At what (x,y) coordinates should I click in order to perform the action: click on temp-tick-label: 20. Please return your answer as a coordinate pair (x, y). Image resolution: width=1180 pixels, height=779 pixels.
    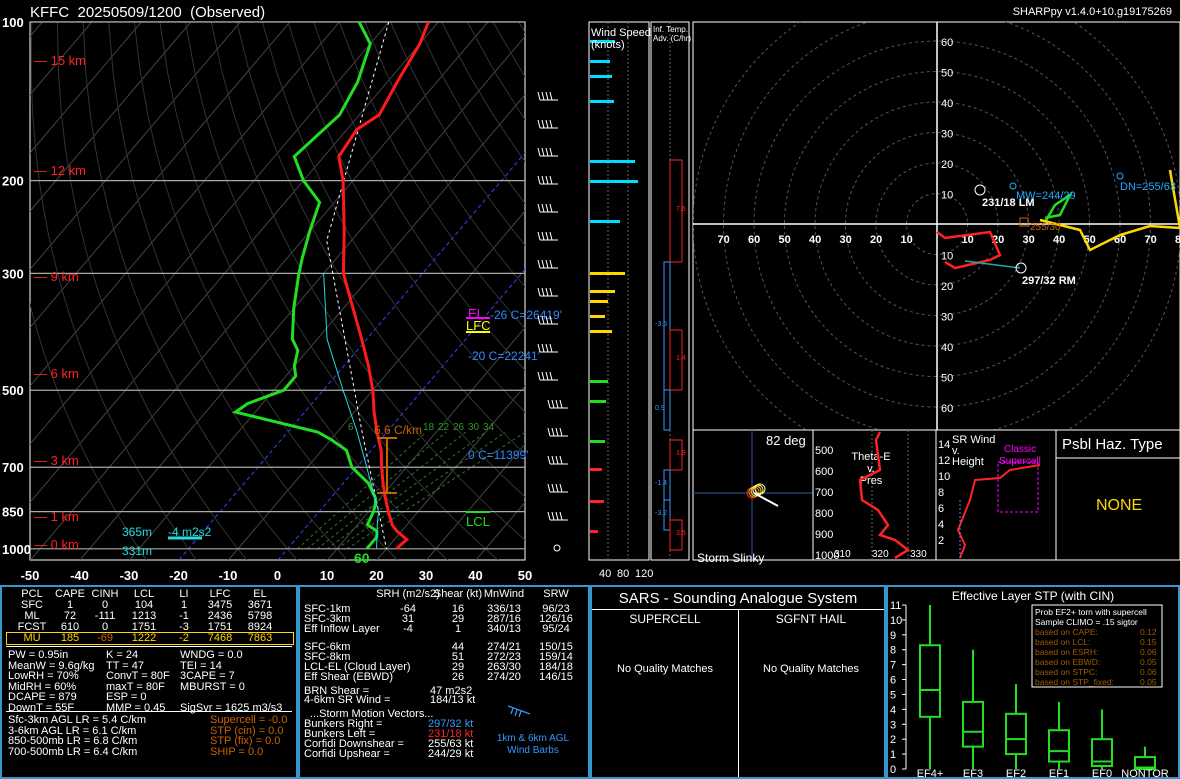
    Looking at the image, I should click on (376, 575).